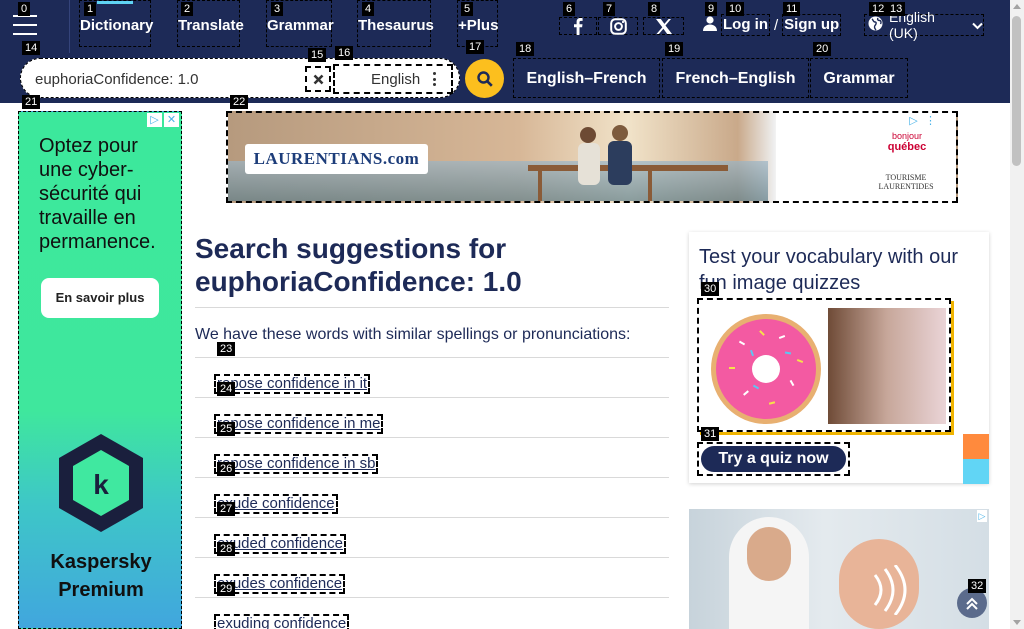 This screenshot has height=629, width=1024. I want to click on login-area: Log in / Sign up, so click(772, 25).